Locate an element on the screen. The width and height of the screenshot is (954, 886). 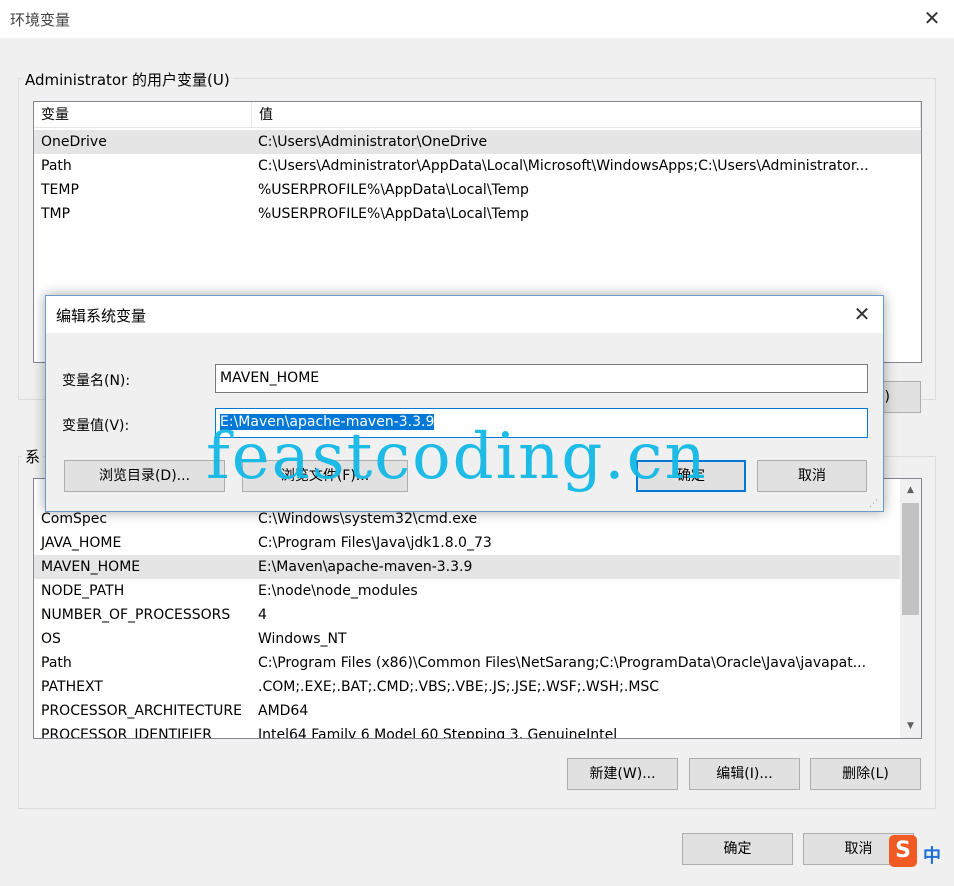
resize-grip-icon: ⋰ is located at coordinates (874, 504).